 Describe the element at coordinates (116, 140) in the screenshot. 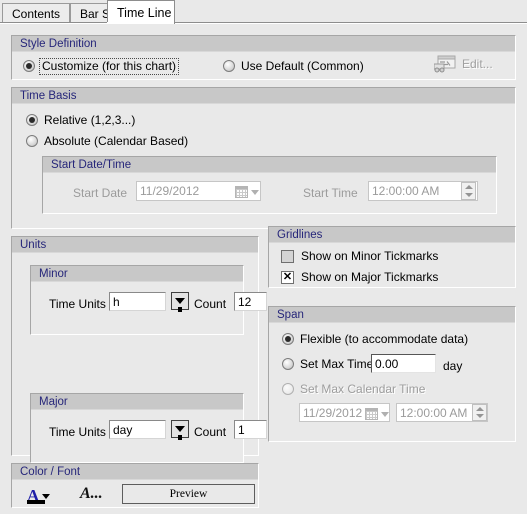

I see `radio-absolute-label: Absolute (Calendar Based)` at that location.